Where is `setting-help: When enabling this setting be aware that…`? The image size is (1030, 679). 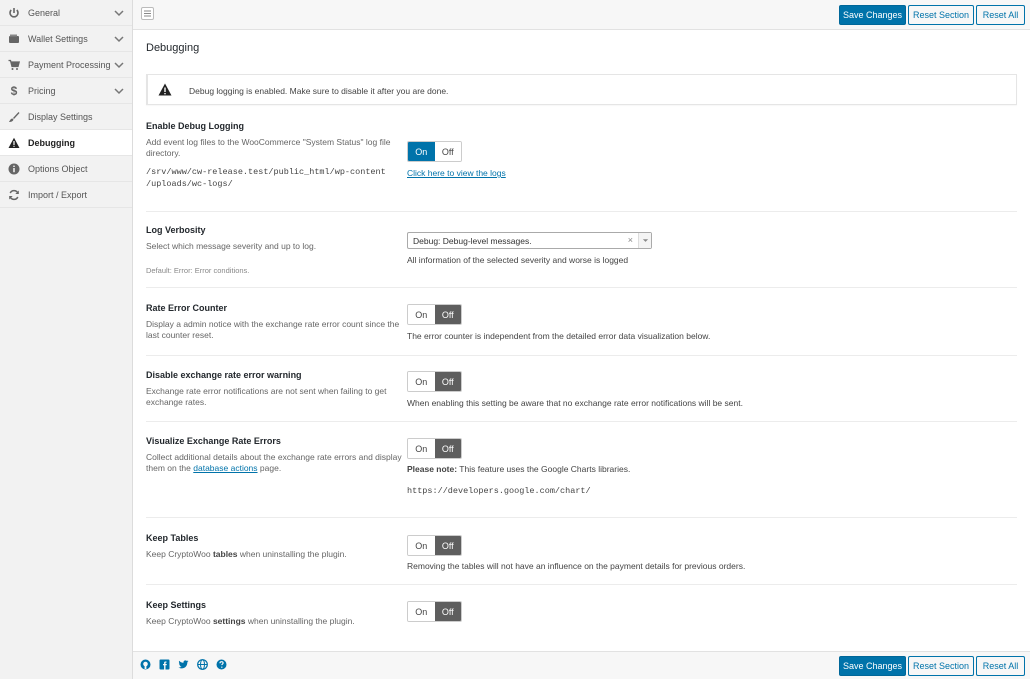
setting-help: When enabling this setting be aware that… is located at coordinates (575, 403).